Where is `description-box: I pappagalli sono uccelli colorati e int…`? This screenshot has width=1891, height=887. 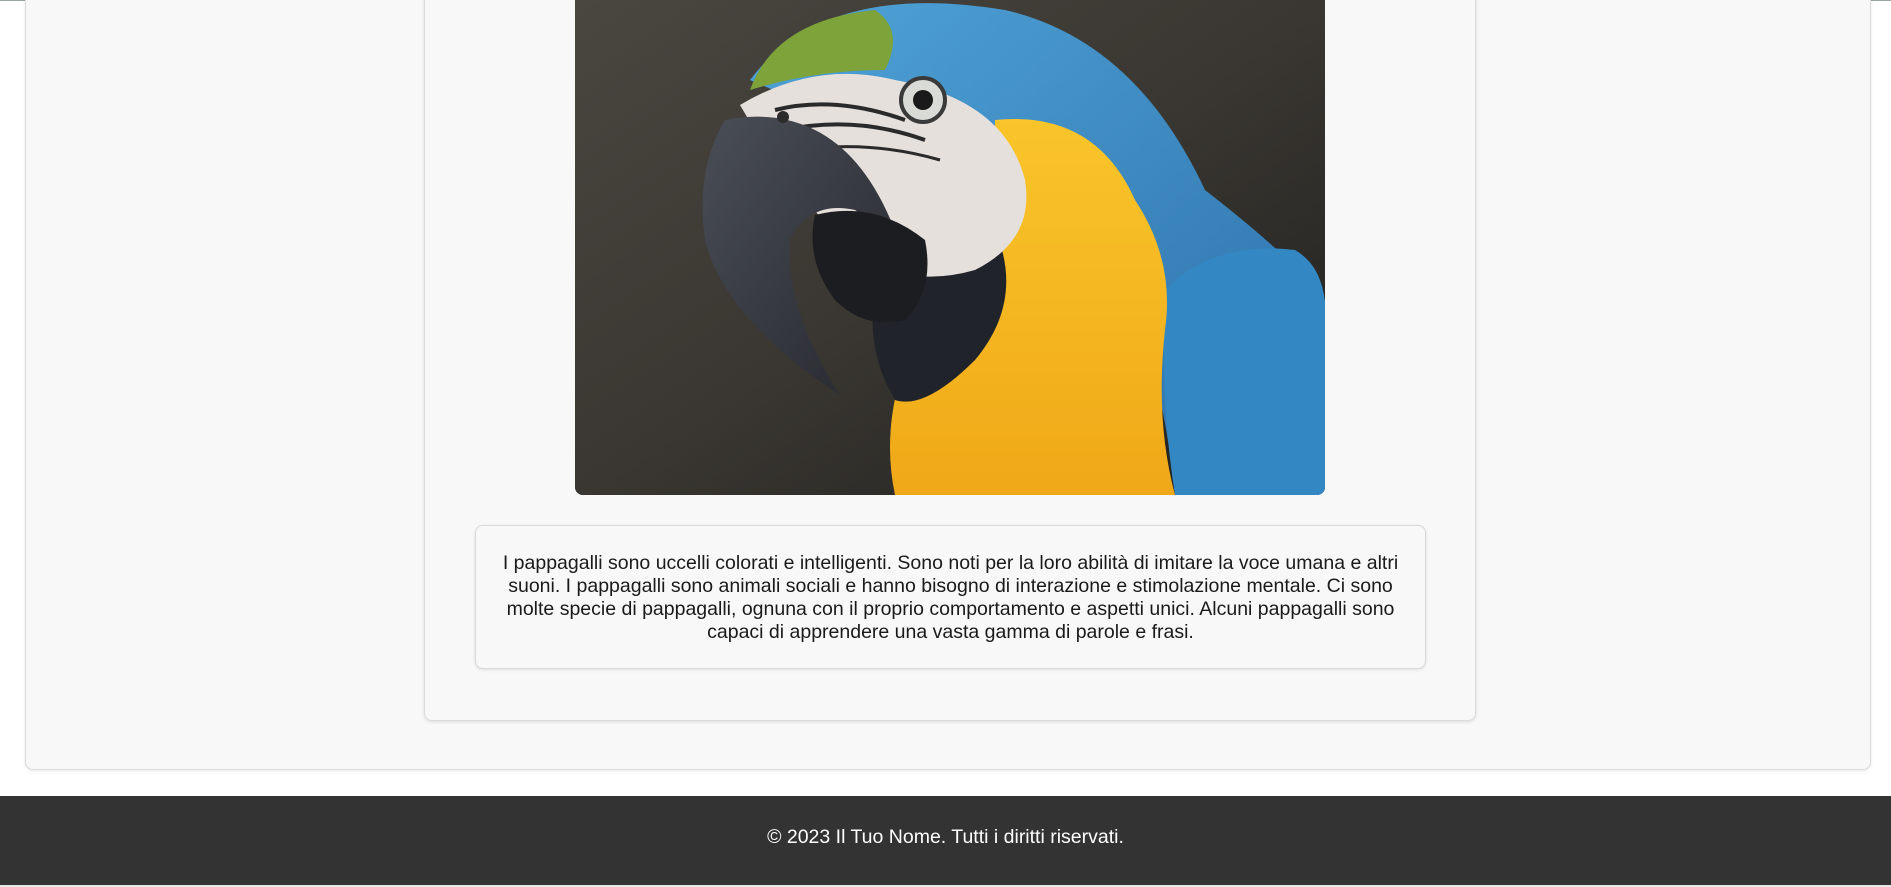 description-box: I pappagalli sono uccelli colorati e int… is located at coordinates (950, 597).